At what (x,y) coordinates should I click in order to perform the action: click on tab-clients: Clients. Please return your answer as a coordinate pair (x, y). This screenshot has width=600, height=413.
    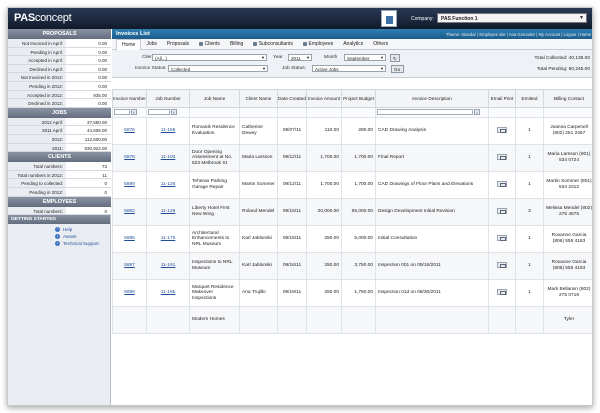
    Looking at the image, I should click on (209, 44).